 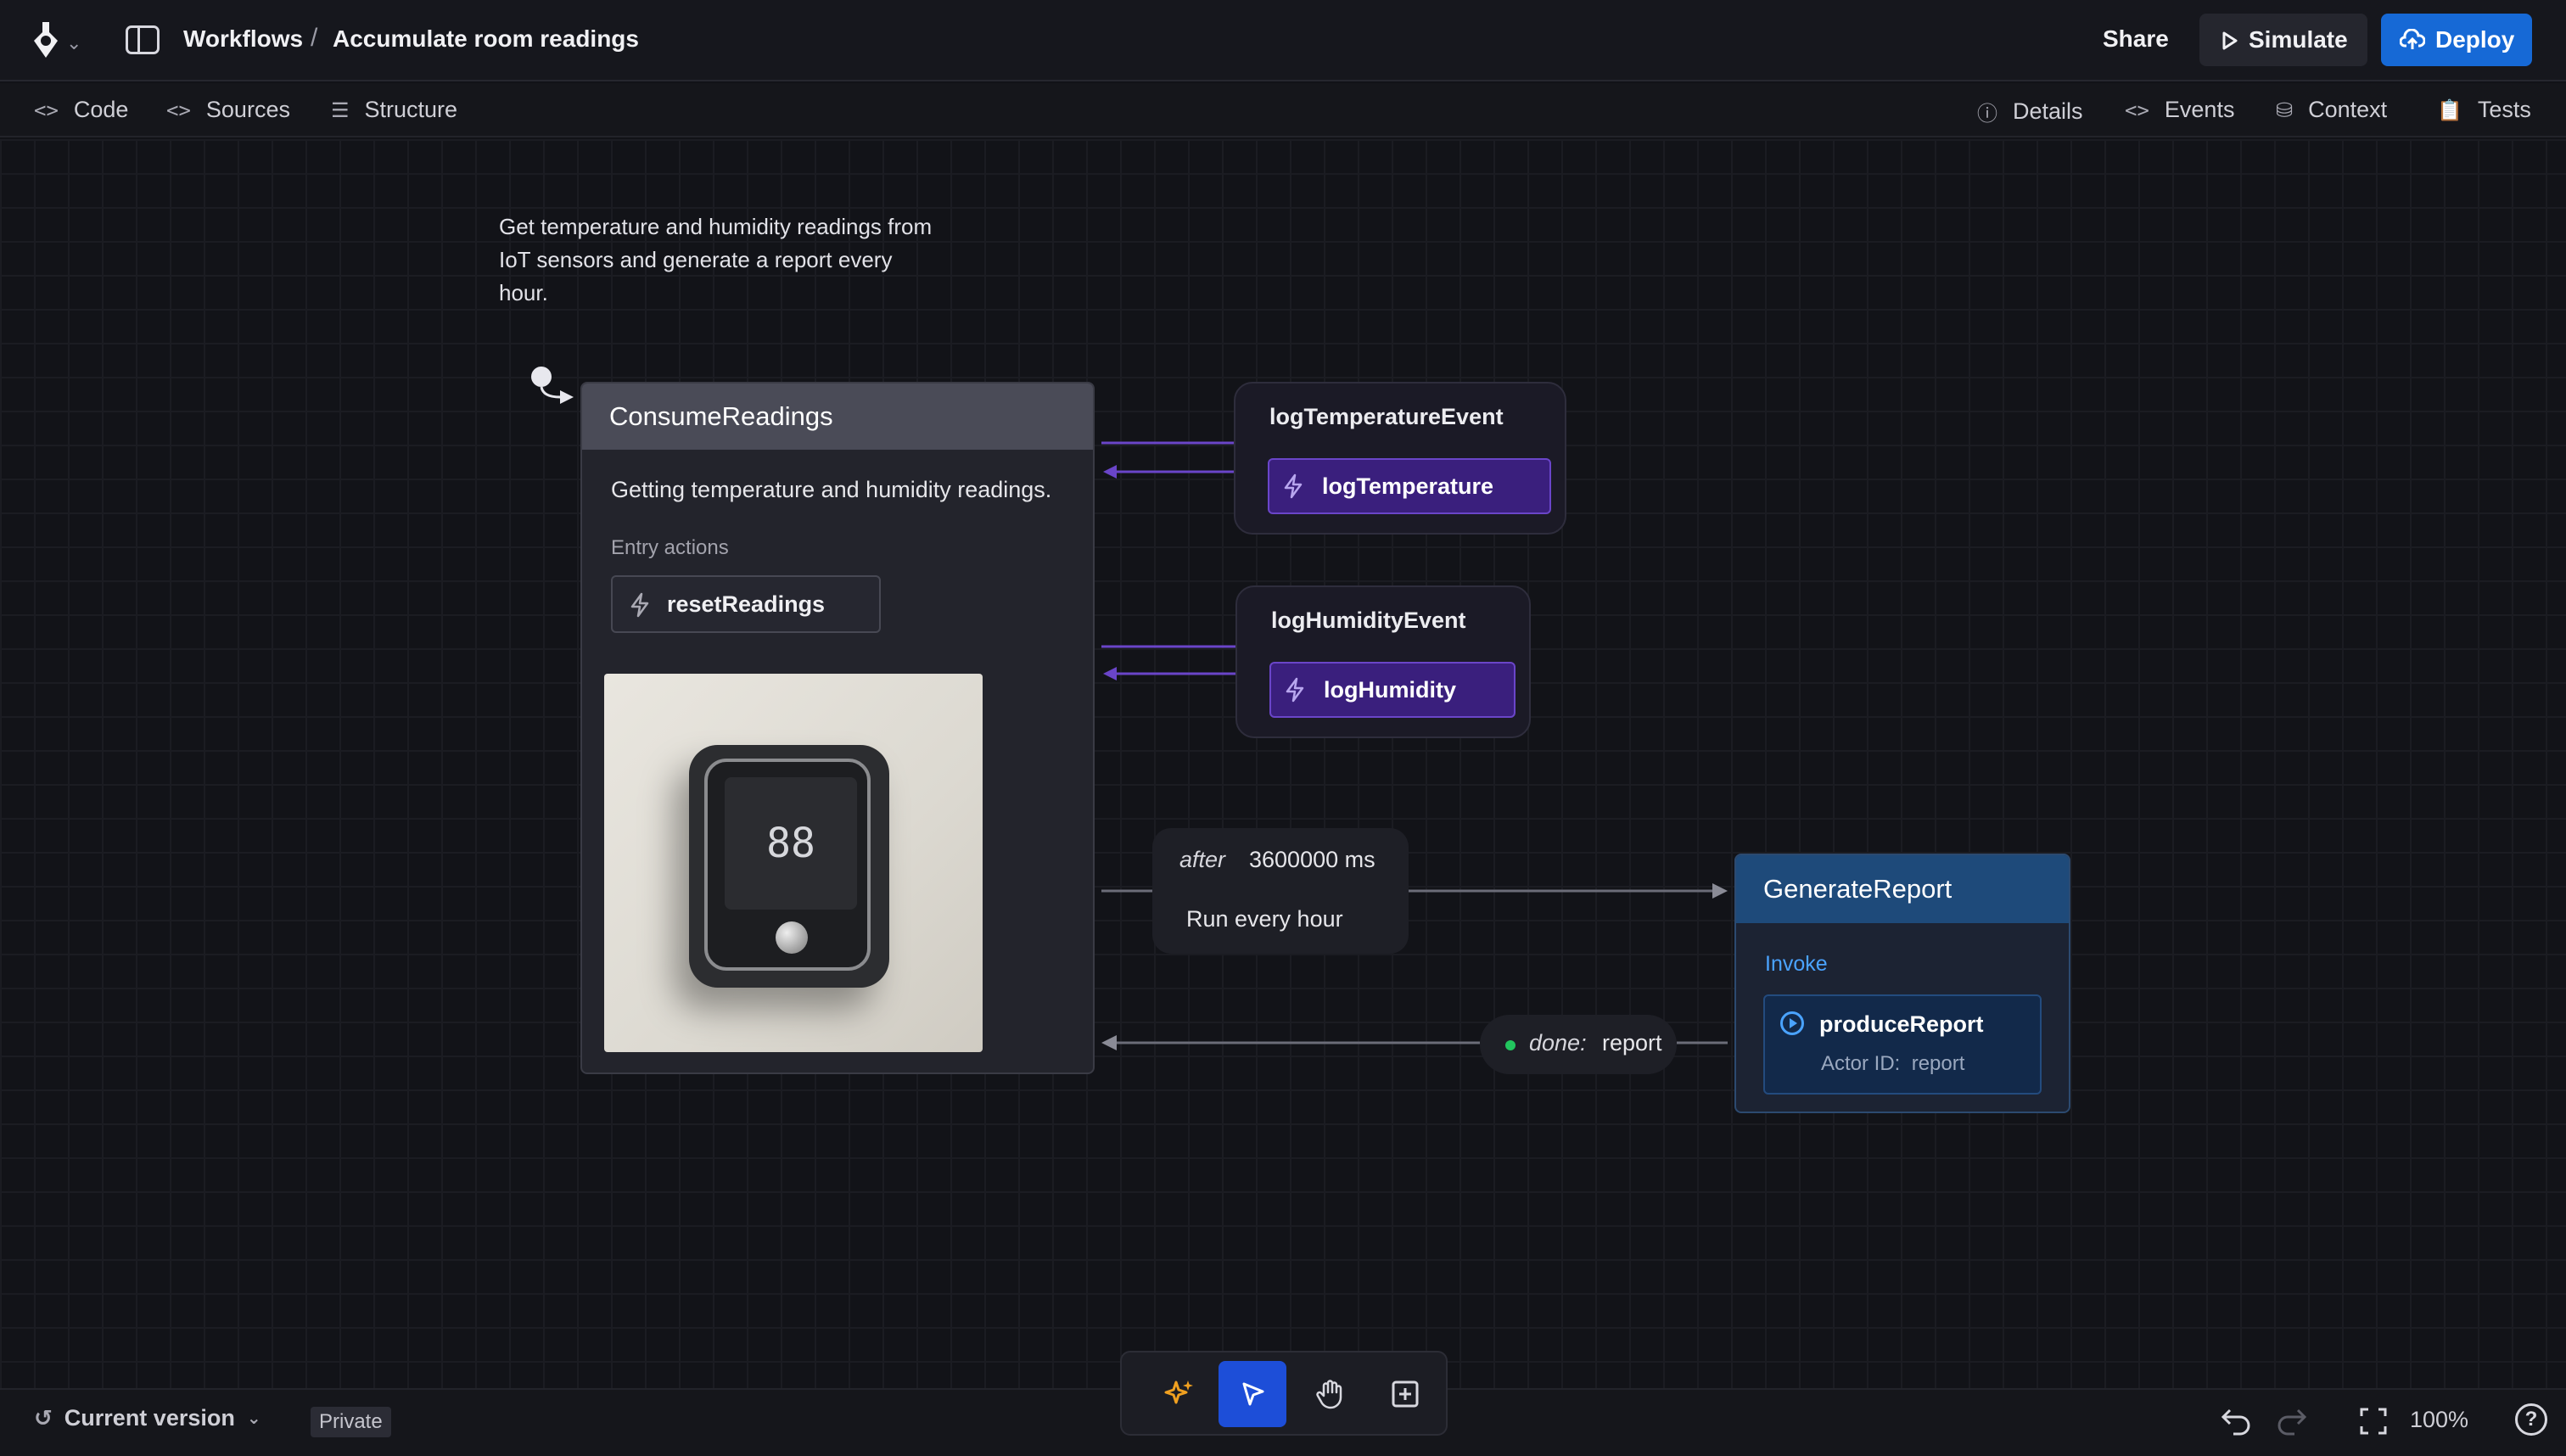 What do you see at coordinates (1368, 620) in the screenshot?
I see `event-title: logHumidityEvent` at bounding box center [1368, 620].